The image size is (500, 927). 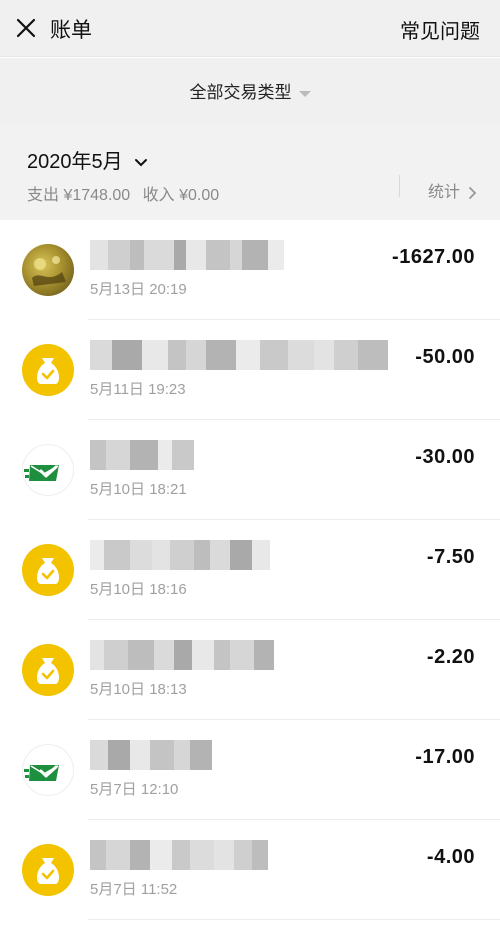 I want to click on transaction-row: 5月10日 18:13 -2.20, so click(x=250, y=670).